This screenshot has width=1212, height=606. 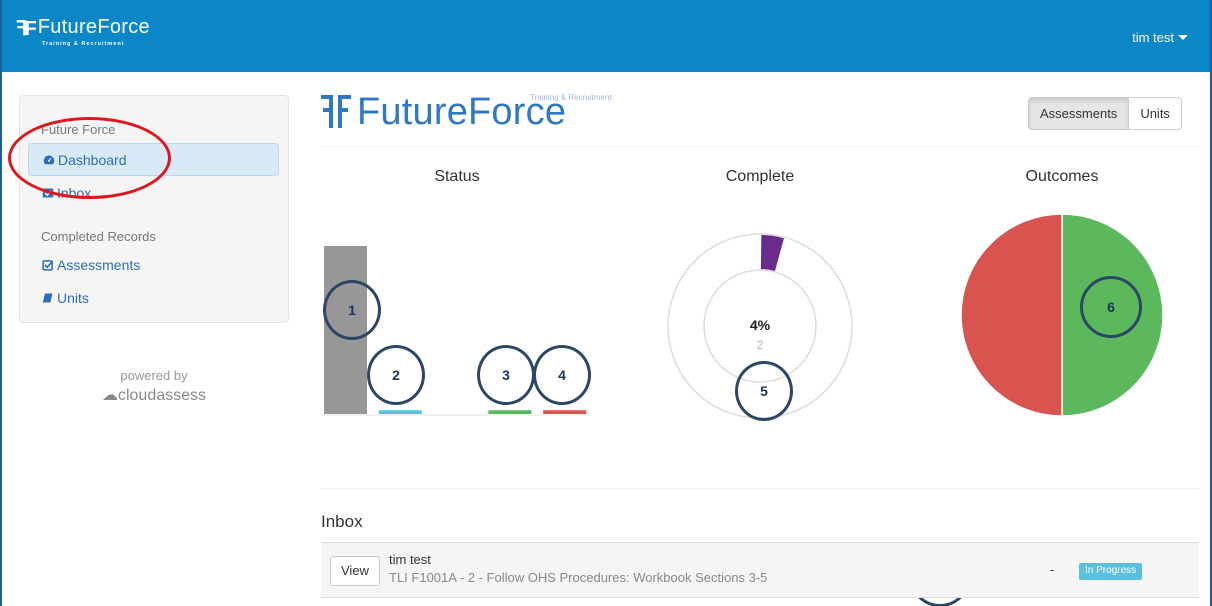 What do you see at coordinates (1011, 315) in the screenshot?
I see `outcomes-slice` at bounding box center [1011, 315].